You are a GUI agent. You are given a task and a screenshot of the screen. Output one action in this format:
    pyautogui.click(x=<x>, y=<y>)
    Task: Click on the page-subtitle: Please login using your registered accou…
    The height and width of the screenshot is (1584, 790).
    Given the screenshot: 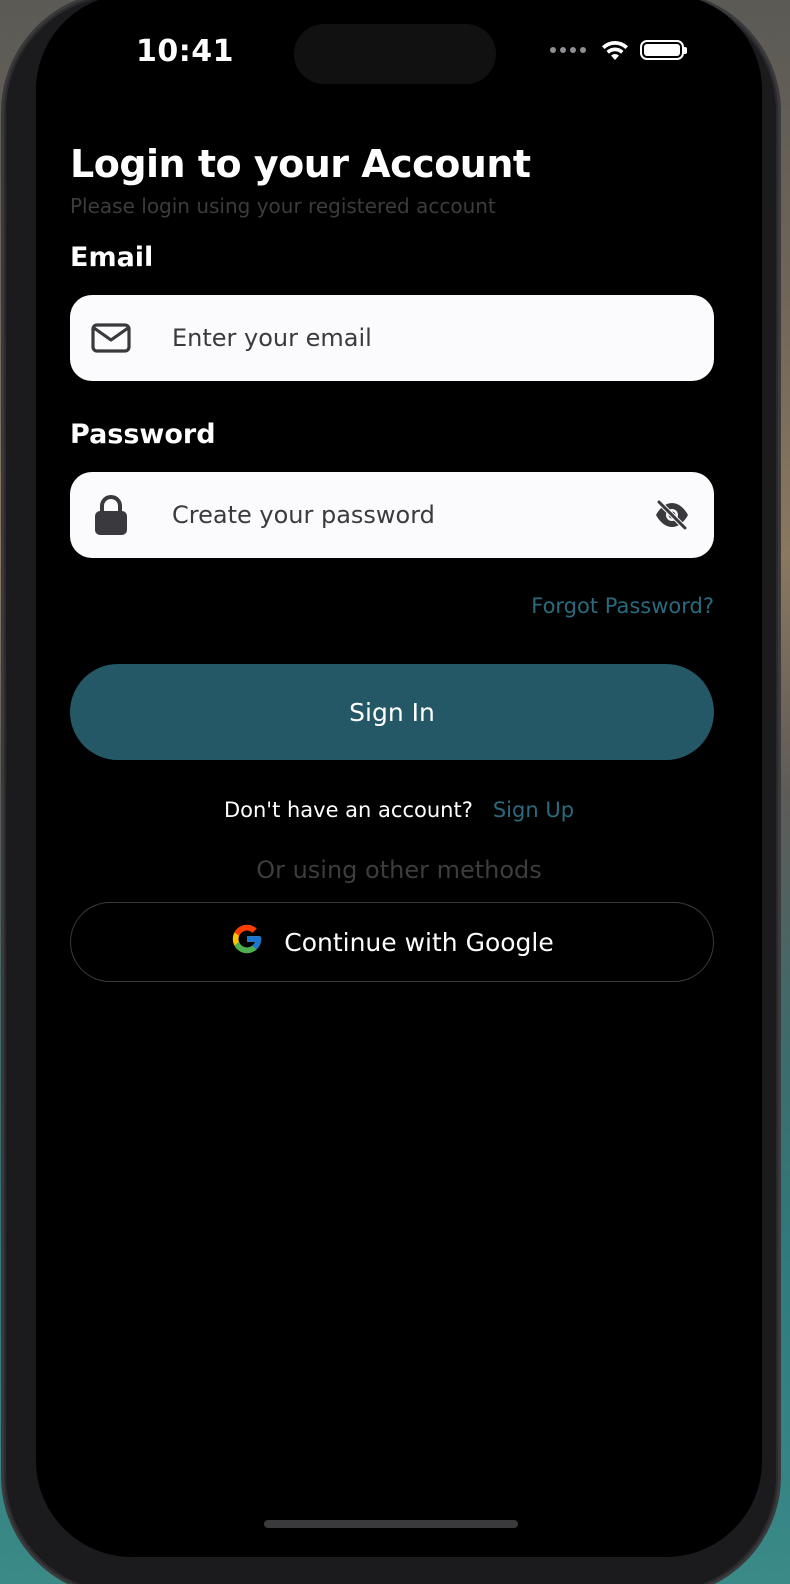 What is the action you would take?
    pyautogui.click(x=283, y=206)
    